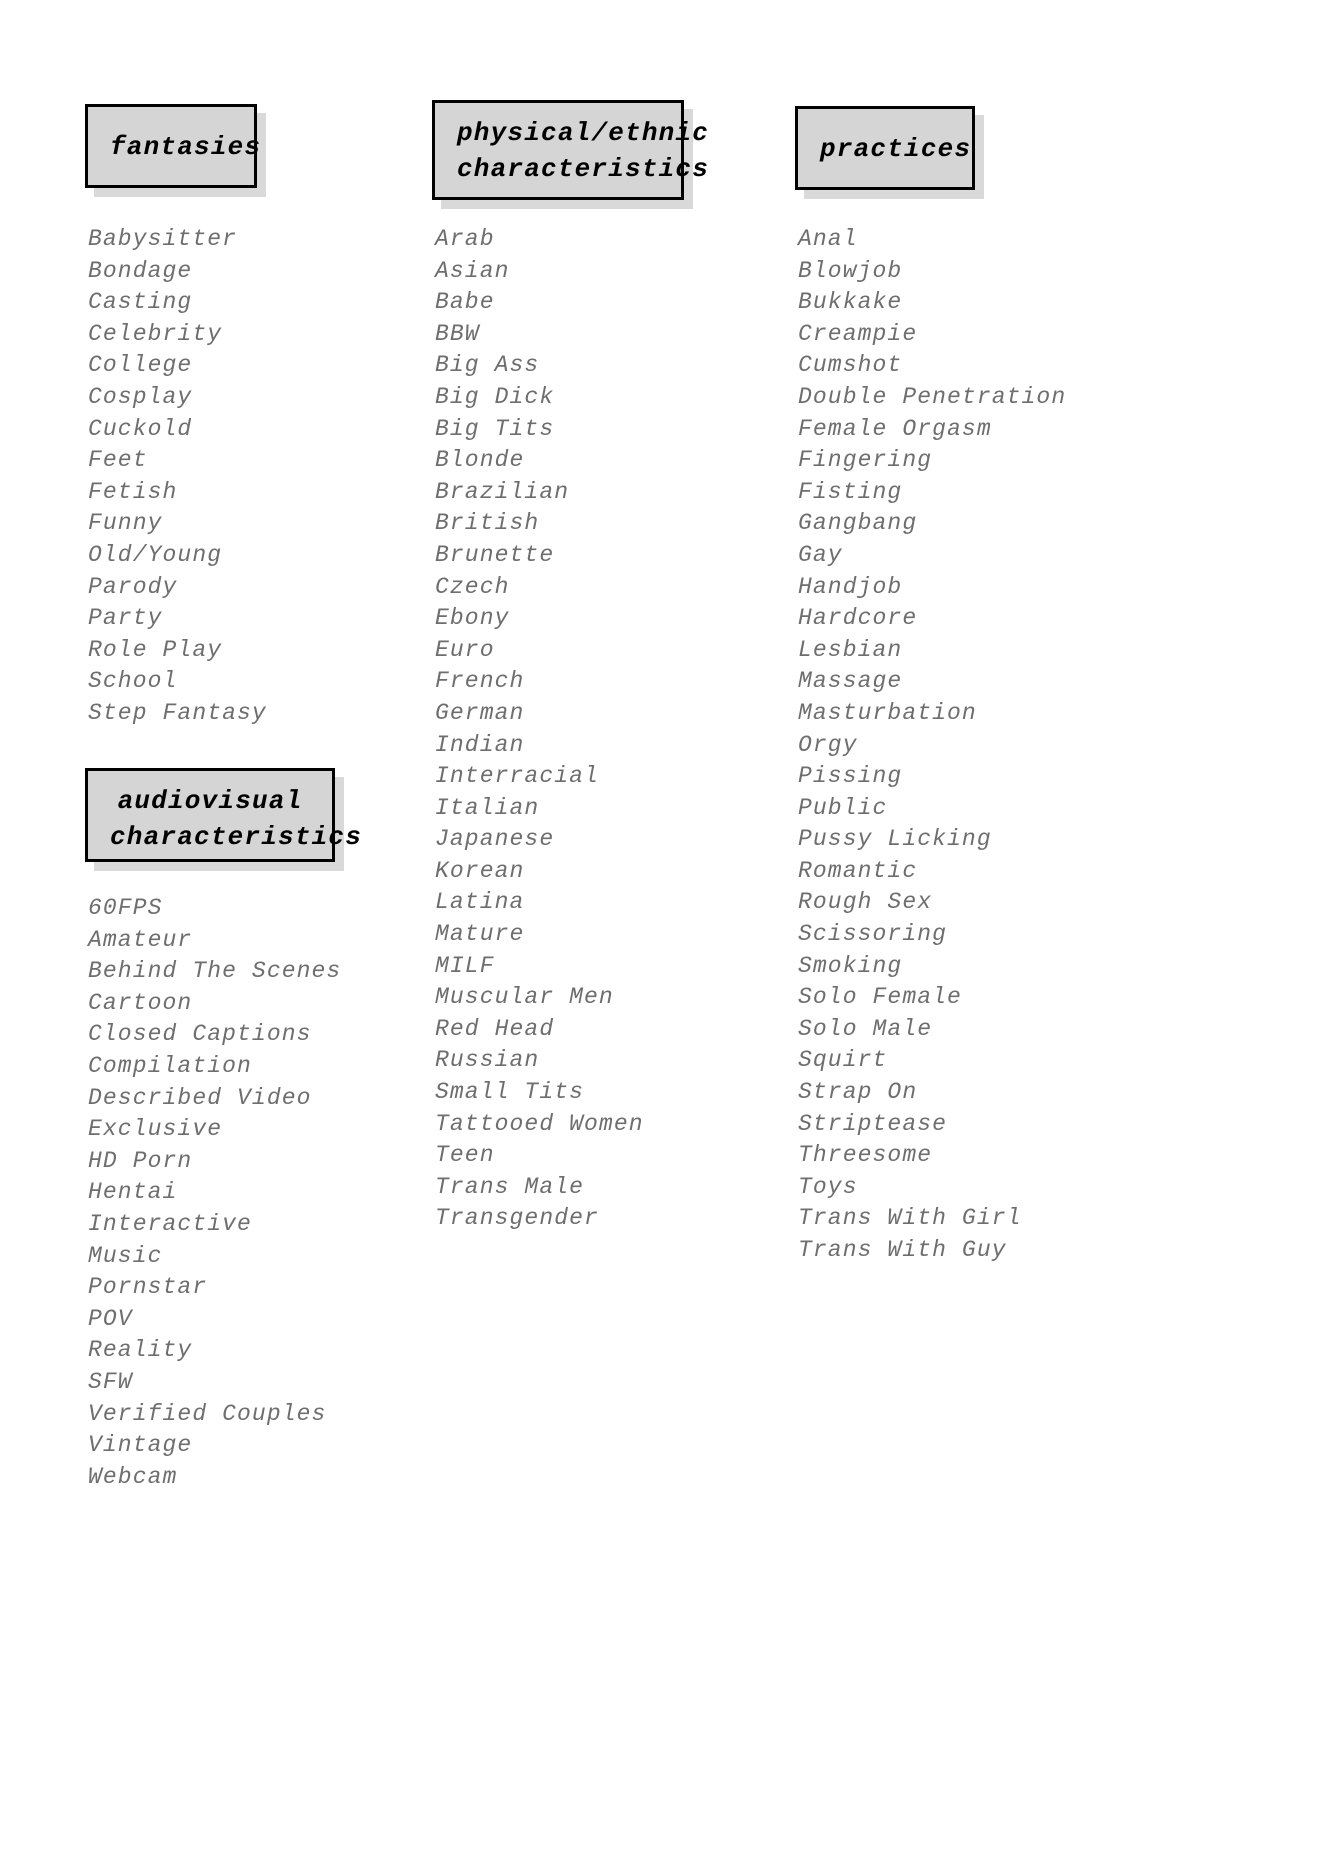 The width and height of the screenshot is (1322, 1856). What do you see at coordinates (125, 908) in the screenshot?
I see `list-item: 60FPS` at bounding box center [125, 908].